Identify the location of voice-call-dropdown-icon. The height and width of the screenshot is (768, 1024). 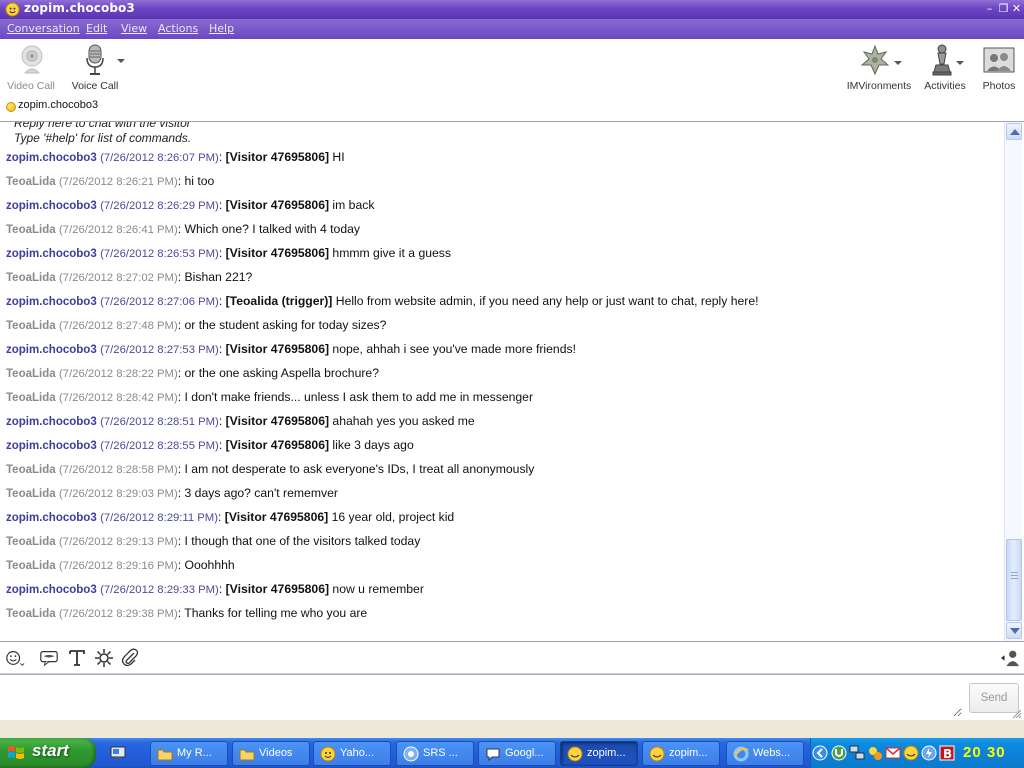
(121, 61).